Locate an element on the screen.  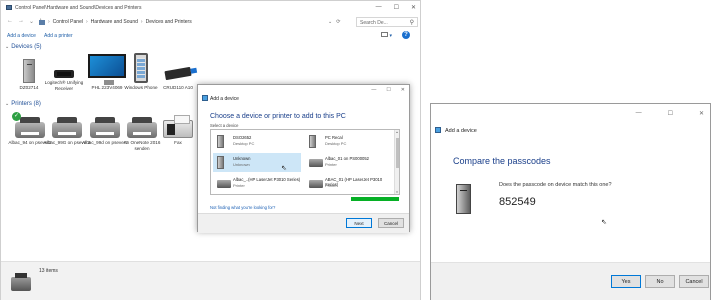
search-input: Search De... ⚲ is located at coordinates (387, 22).